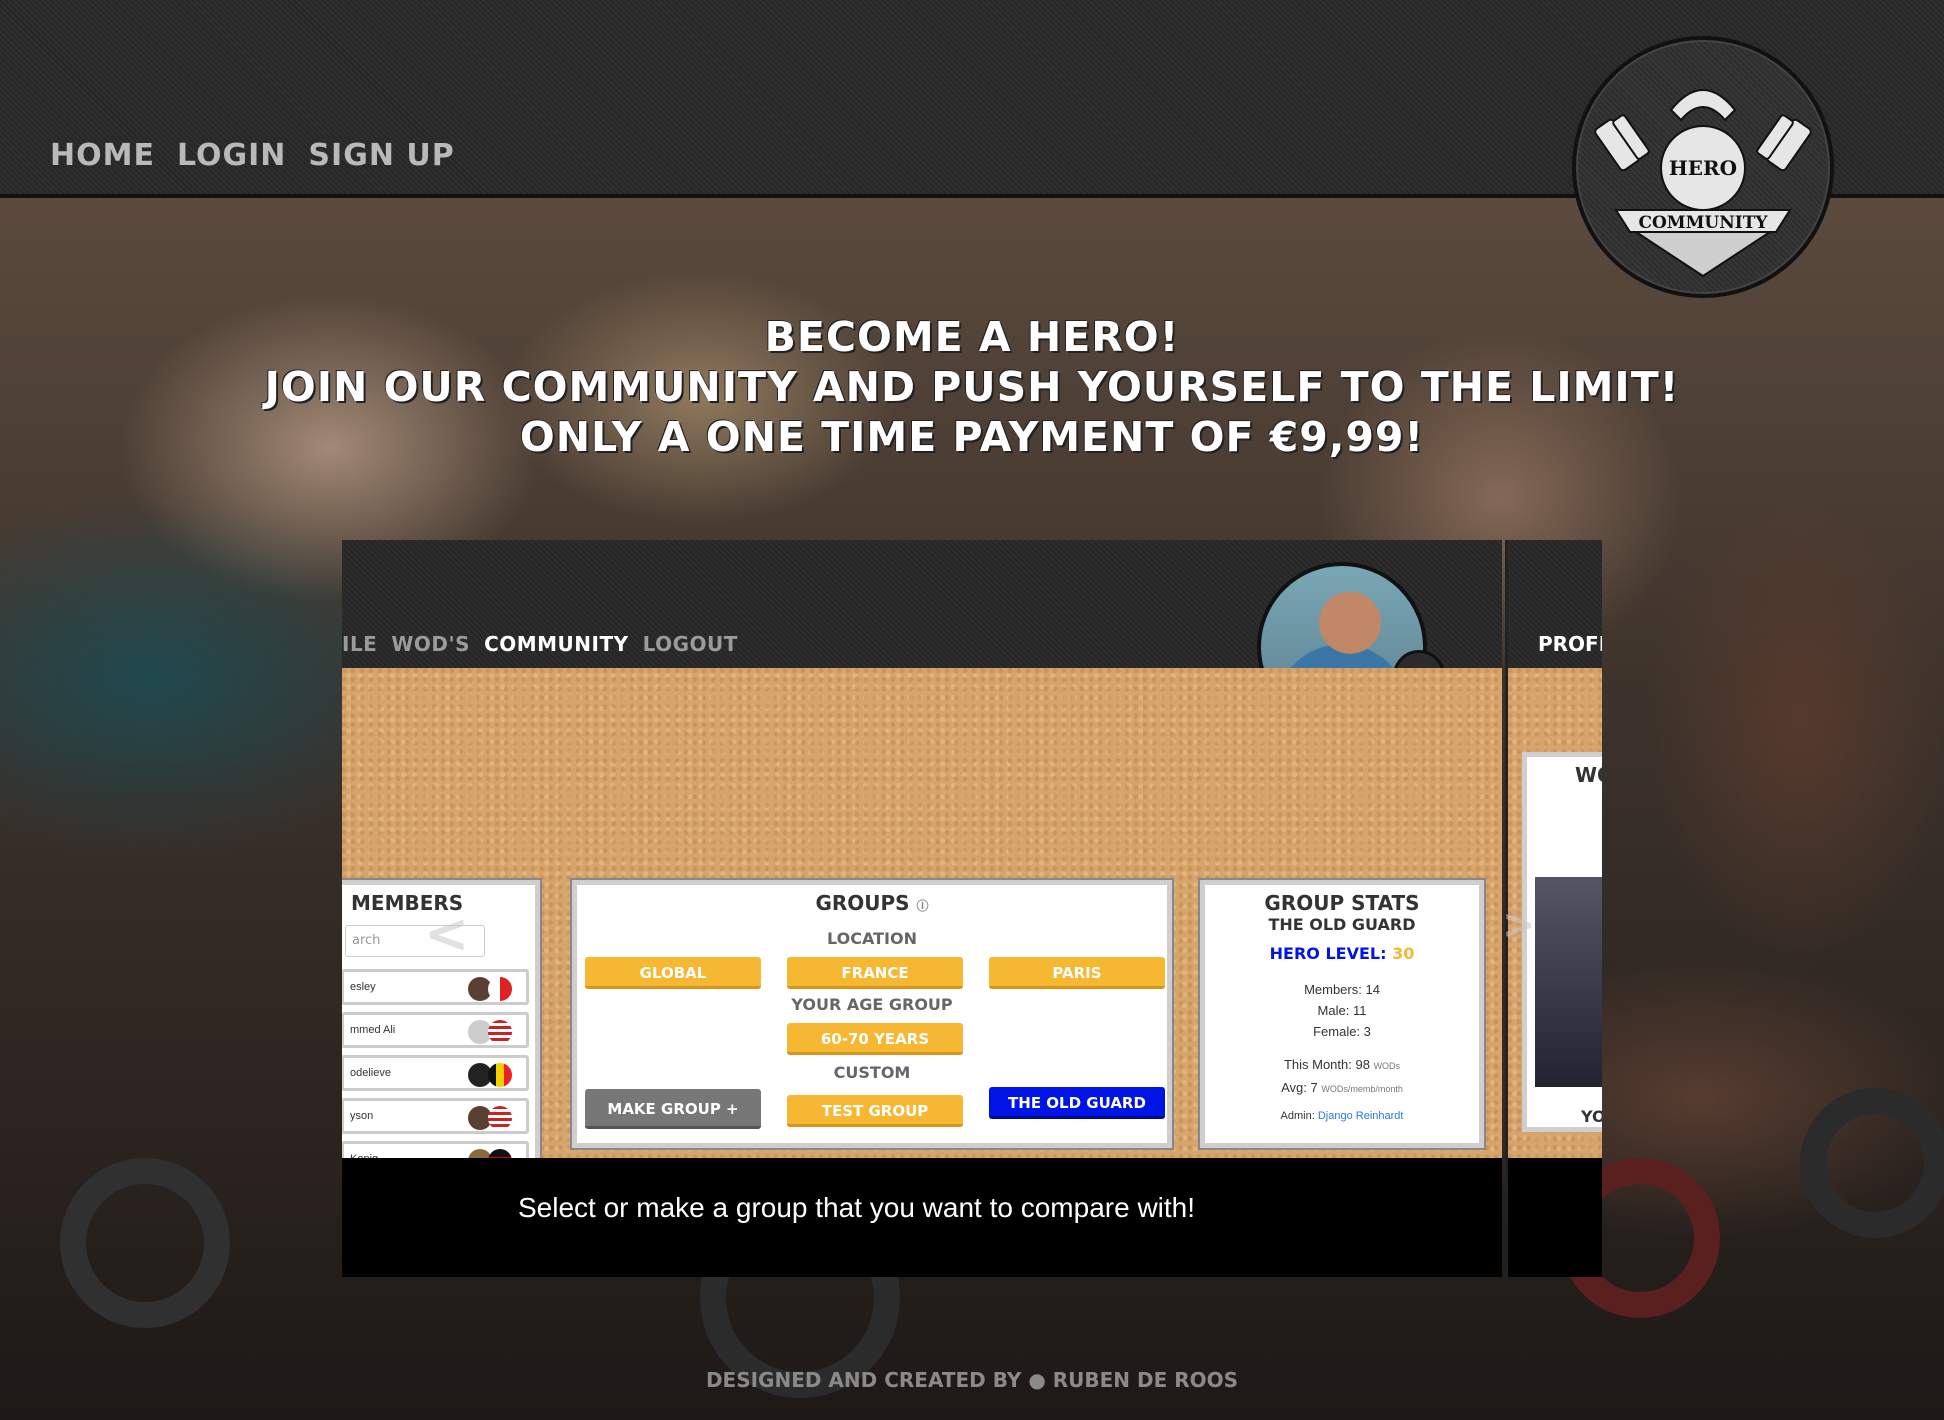 This screenshot has width=1944, height=1420. Describe the element at coordinates (1360, 1116) in the screenshot. I see `admin-link: Django Reinhardt` at that location.